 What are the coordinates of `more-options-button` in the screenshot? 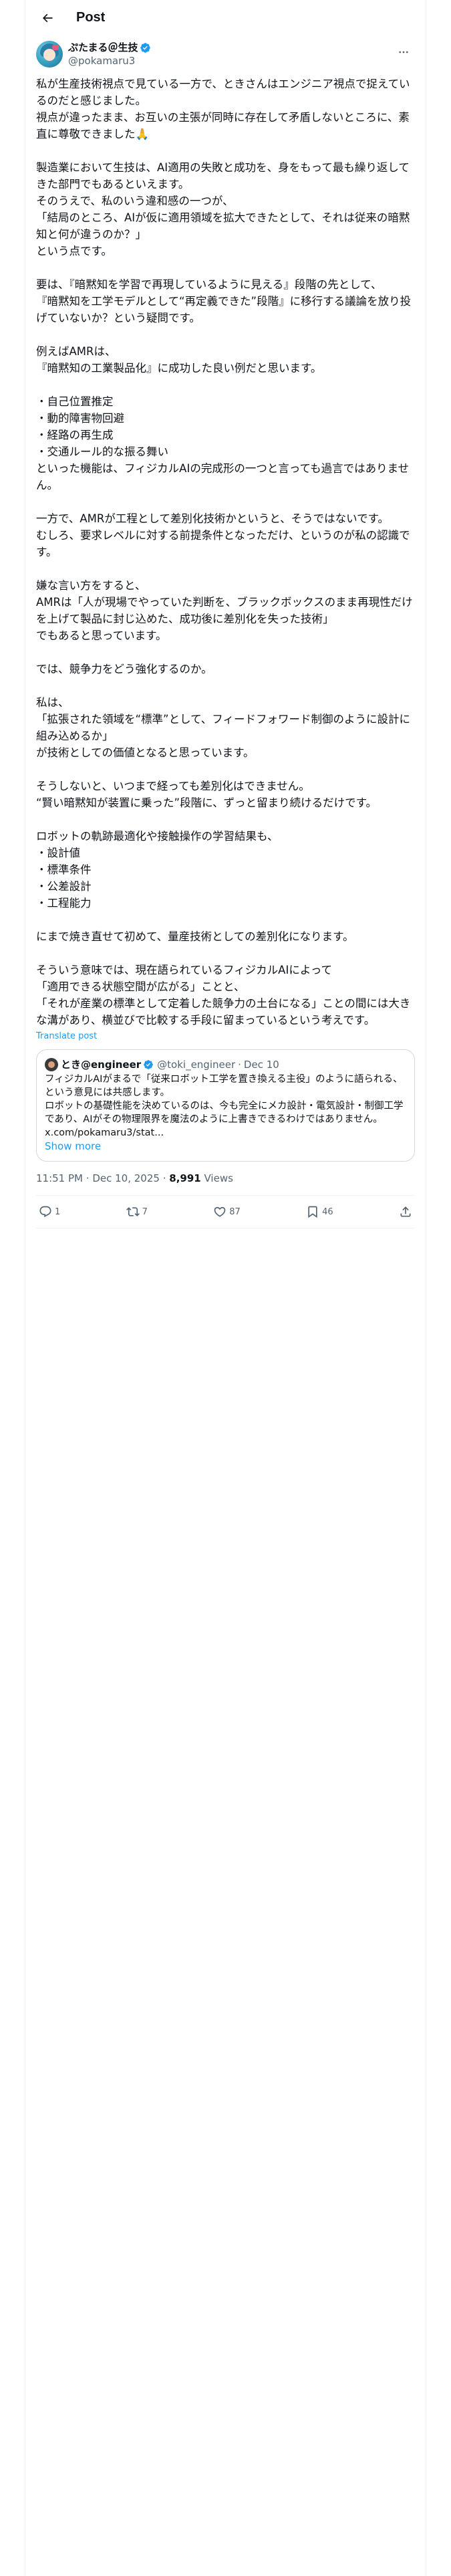 It's located at (403, 53).